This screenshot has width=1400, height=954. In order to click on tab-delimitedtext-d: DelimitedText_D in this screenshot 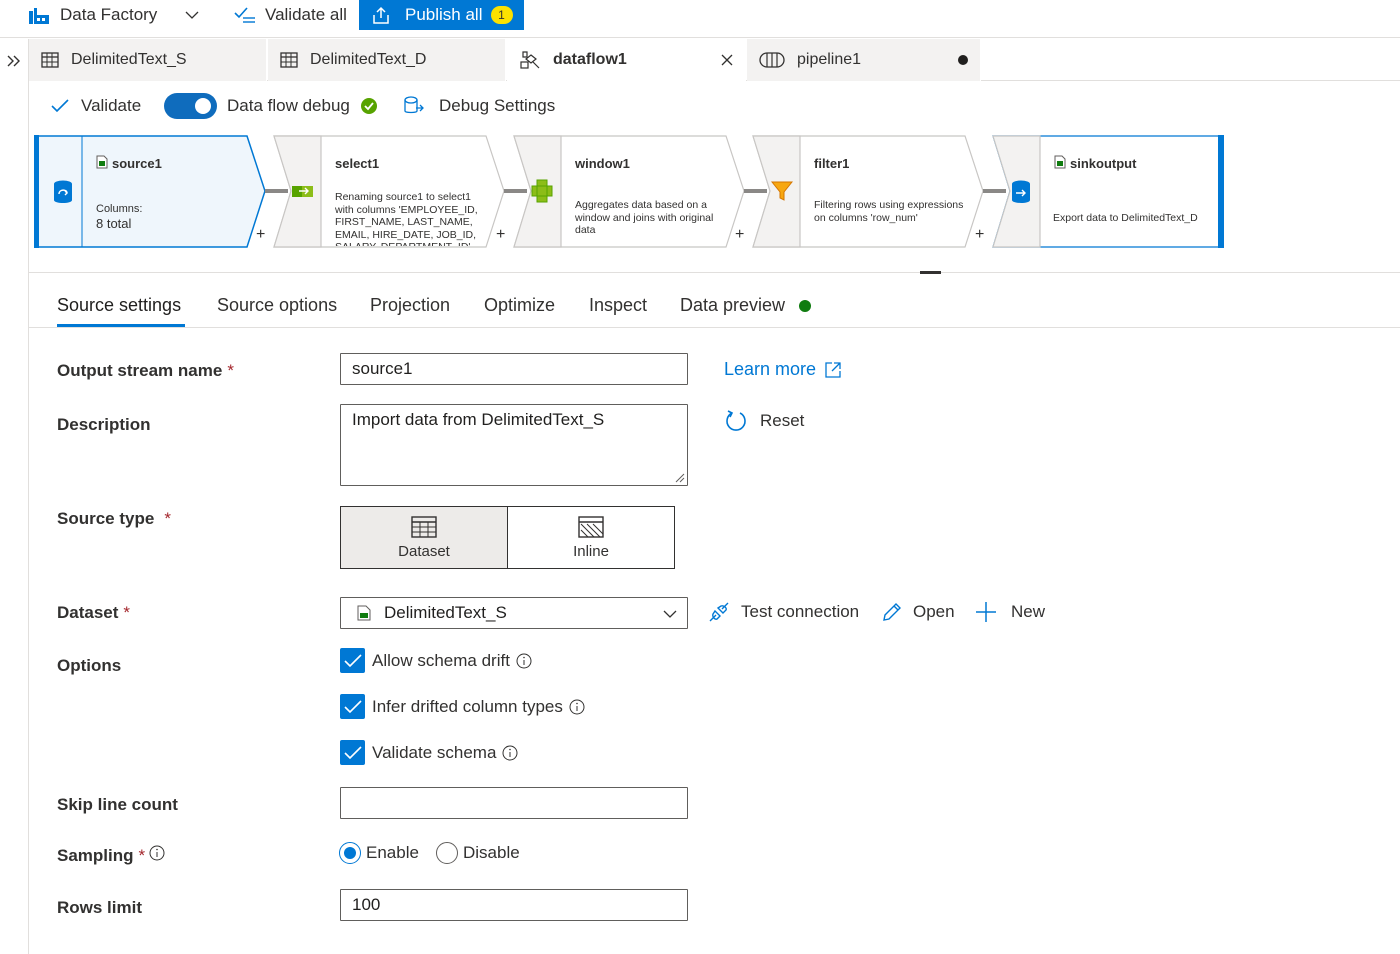, I will do `click(387, 60)`.